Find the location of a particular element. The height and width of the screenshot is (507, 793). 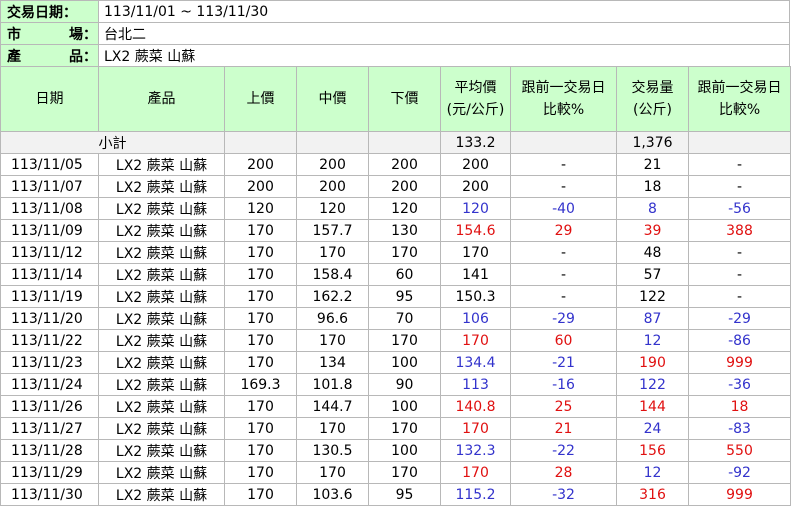

cell-volume: 8 is located at coordinates (652, 208).